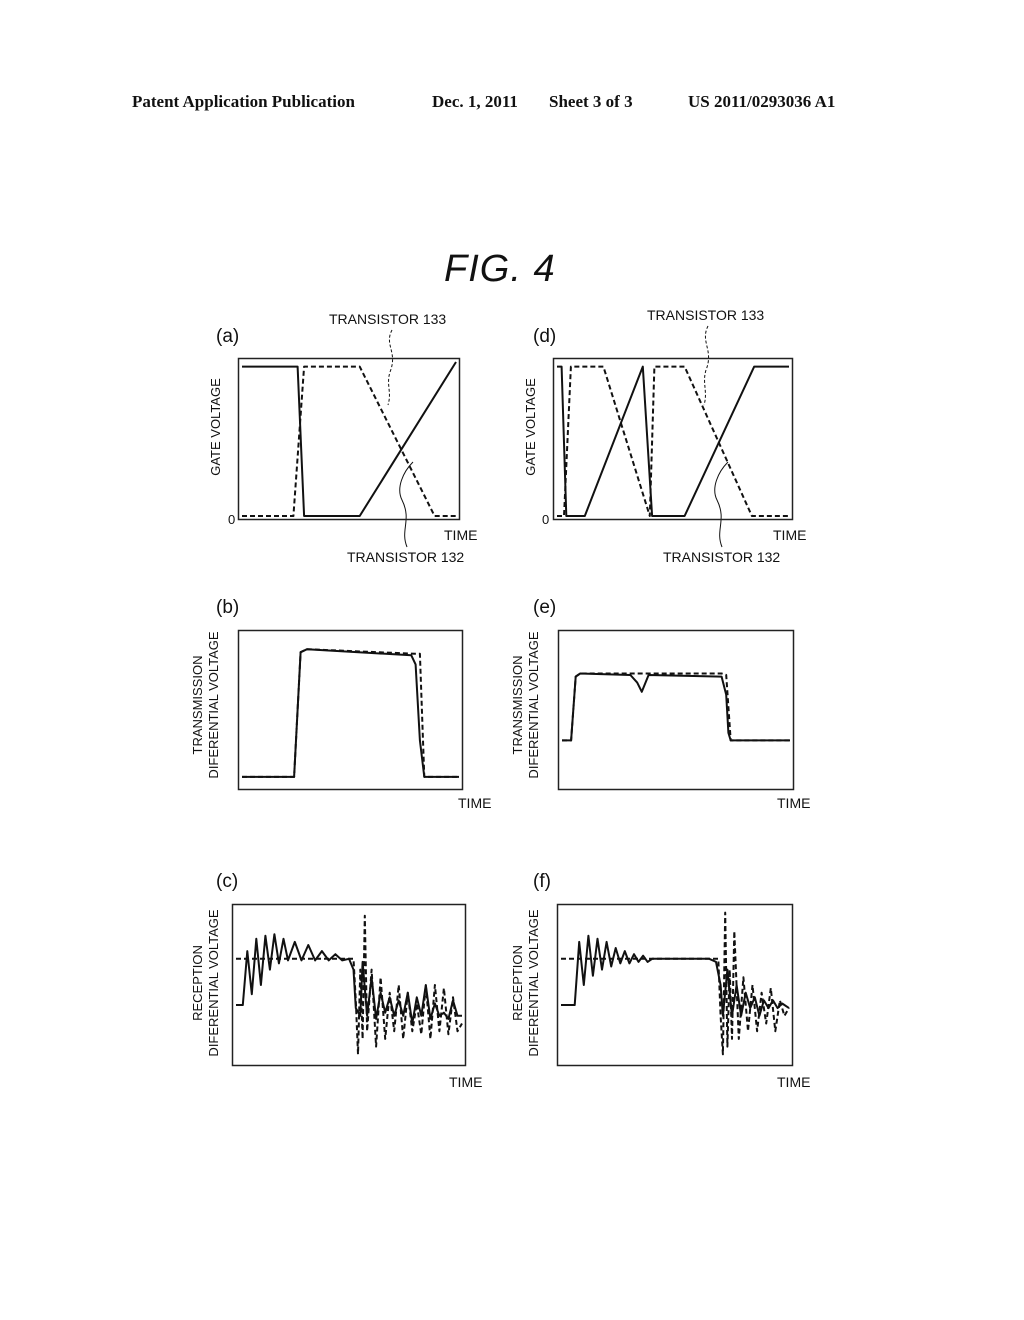  What do you see at coordinates (706, 315) in the screenshot?
I see `annotation-transistor-133-d: TRANSISTOR 133` at bounding box center [706, 315].